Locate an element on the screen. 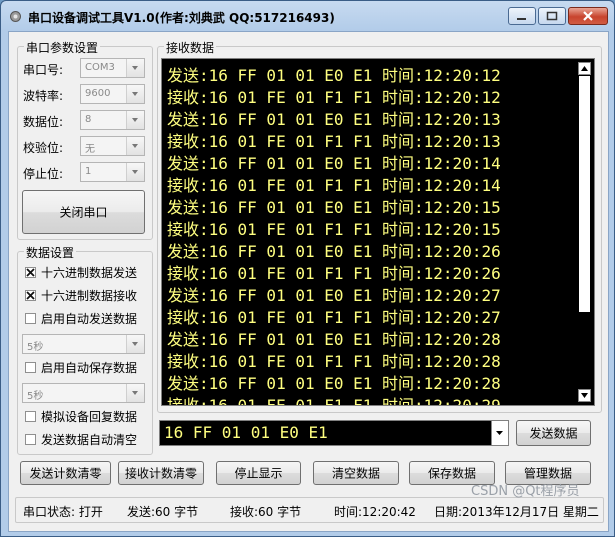  databits-label: 数据位: is located at coordinates (43, 122).